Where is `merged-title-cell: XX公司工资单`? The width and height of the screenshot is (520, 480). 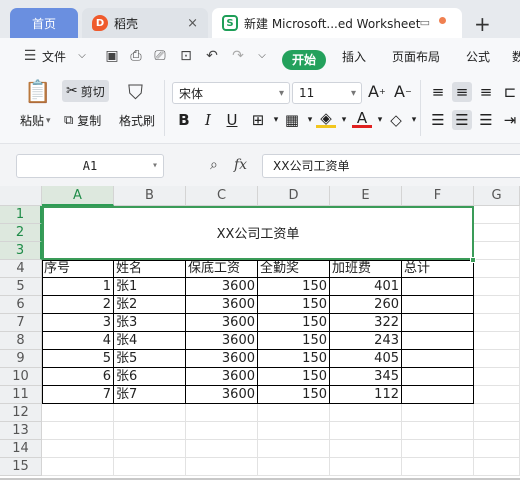
merged-title-cell: XX公司工资单 is located at coordinates (258, 233).